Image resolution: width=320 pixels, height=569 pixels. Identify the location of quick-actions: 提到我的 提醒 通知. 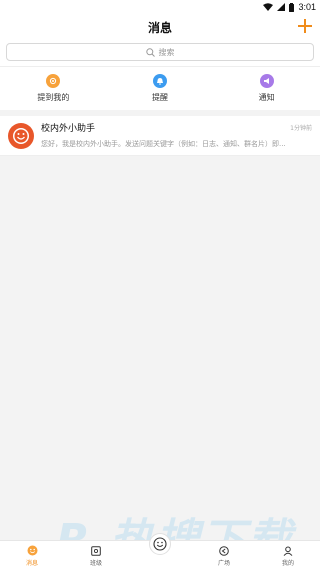
(160, 88).